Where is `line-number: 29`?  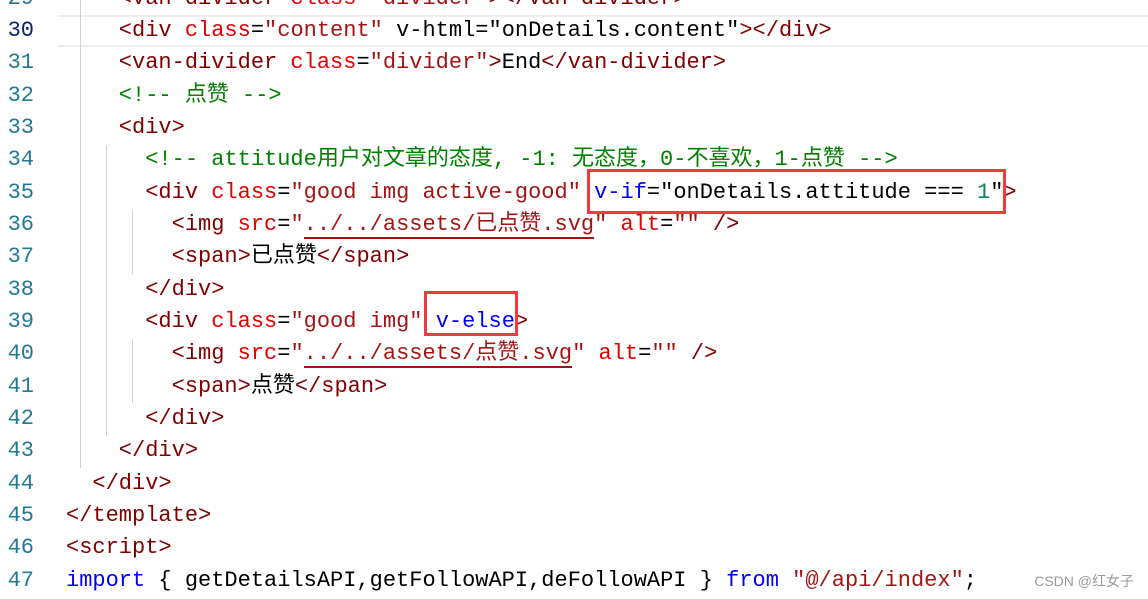
line-number: 29 is located at coordinates (17, 7).